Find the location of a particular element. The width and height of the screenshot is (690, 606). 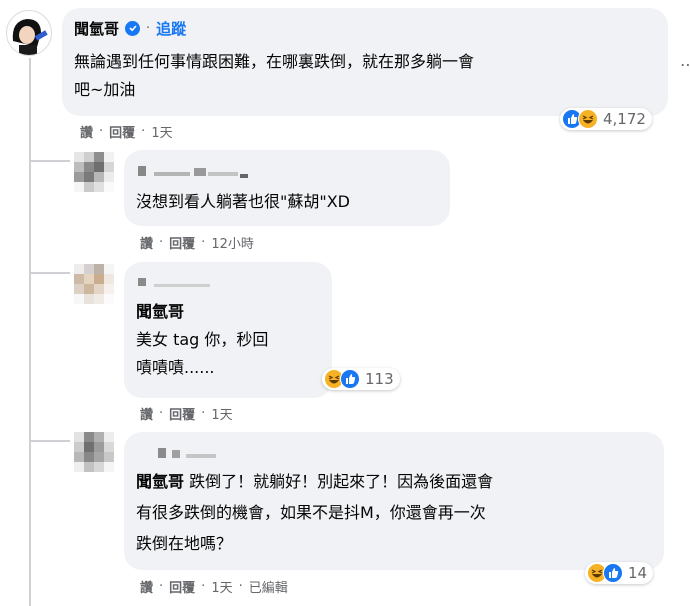

verified-badge-icon is located at coordinates (133, 28).